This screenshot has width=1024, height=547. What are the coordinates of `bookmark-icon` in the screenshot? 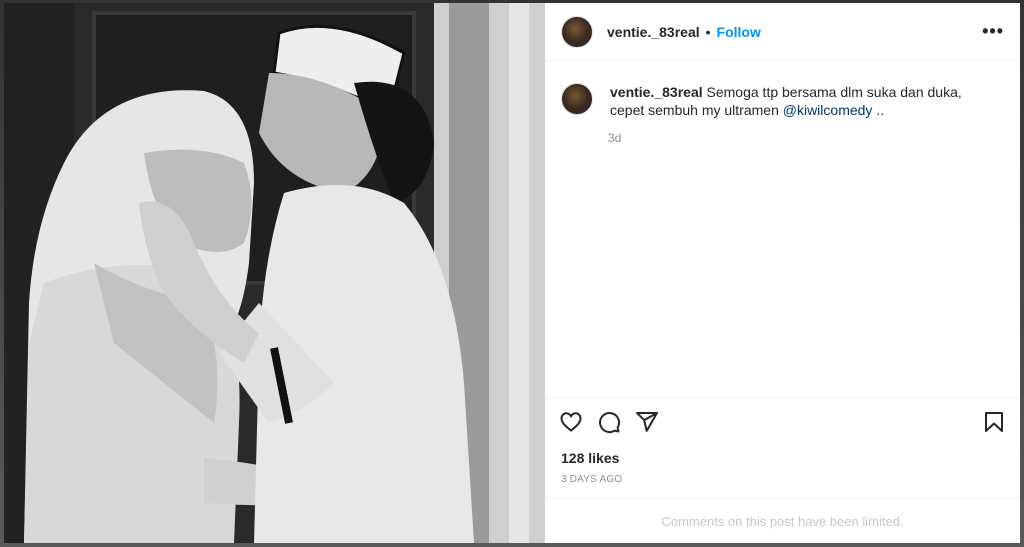 It's located at (994, 422).